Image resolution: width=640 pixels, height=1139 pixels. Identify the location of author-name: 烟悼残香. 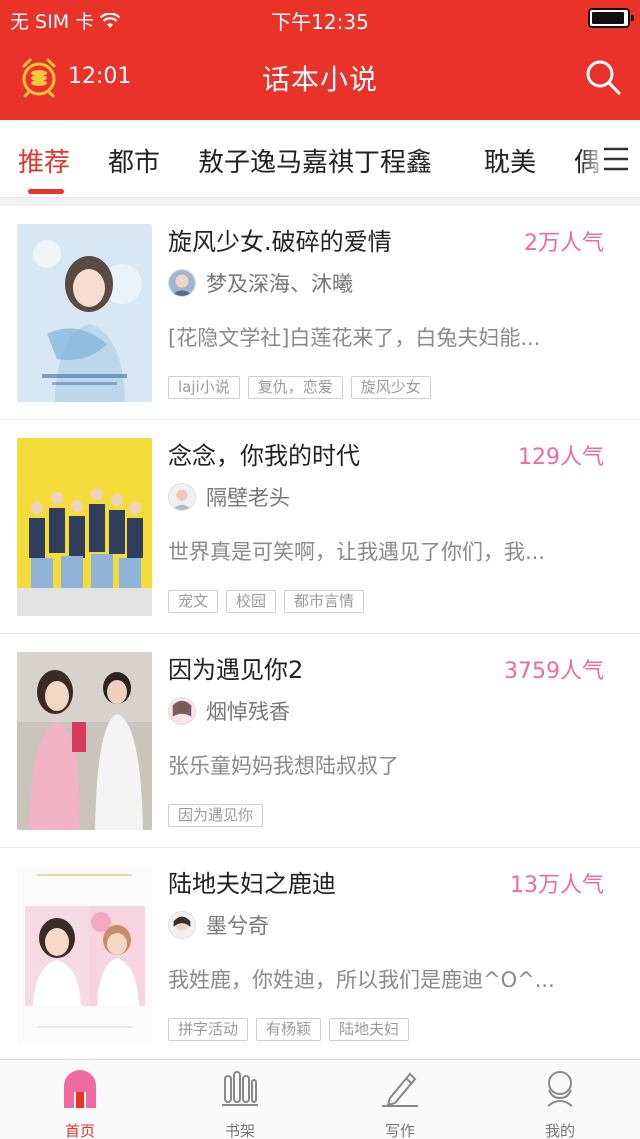
(248, 712).